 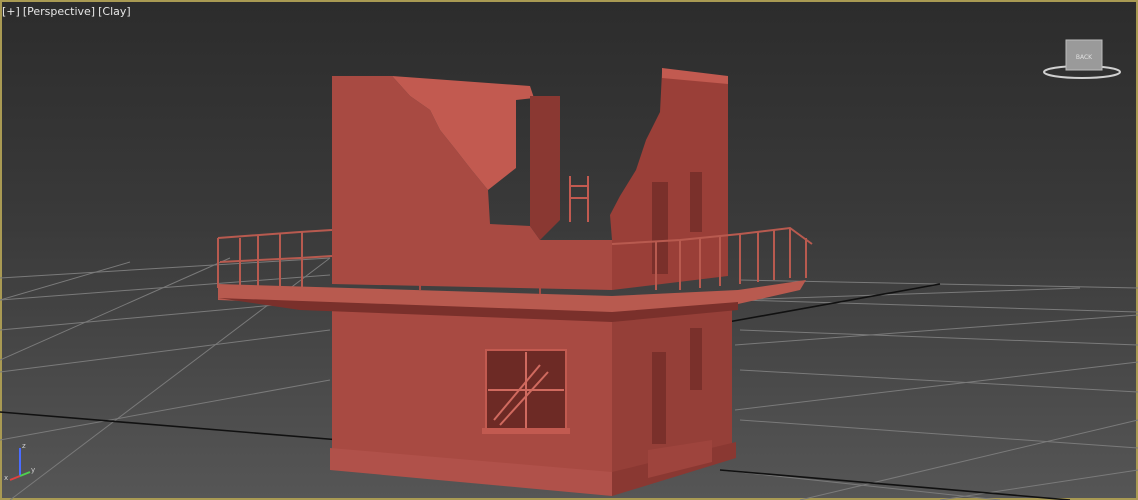 What do you see at coordinates (696, 202) in the screenshot?
I see `upper-window` at bounding box center [696, 202].